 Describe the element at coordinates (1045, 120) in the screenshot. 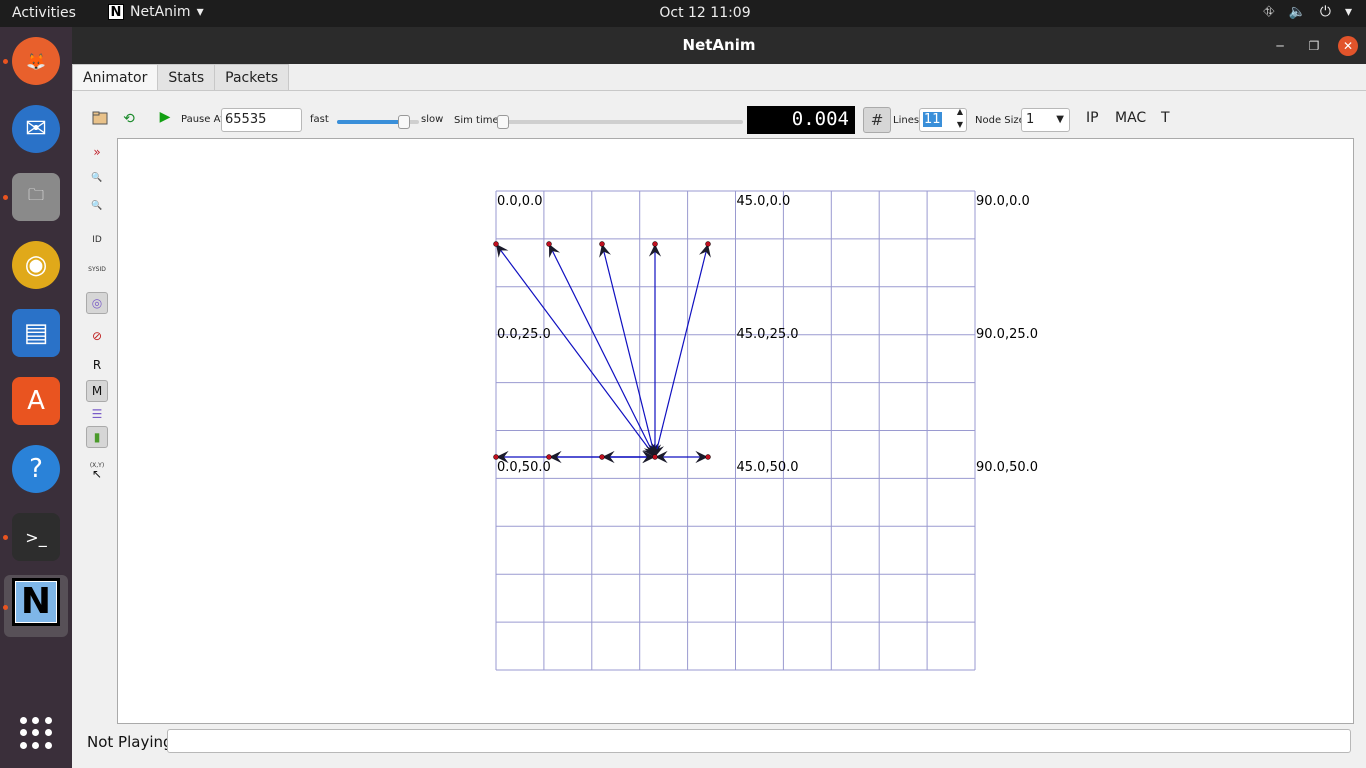

I see `node-size-select: 1 ▼` at that location.